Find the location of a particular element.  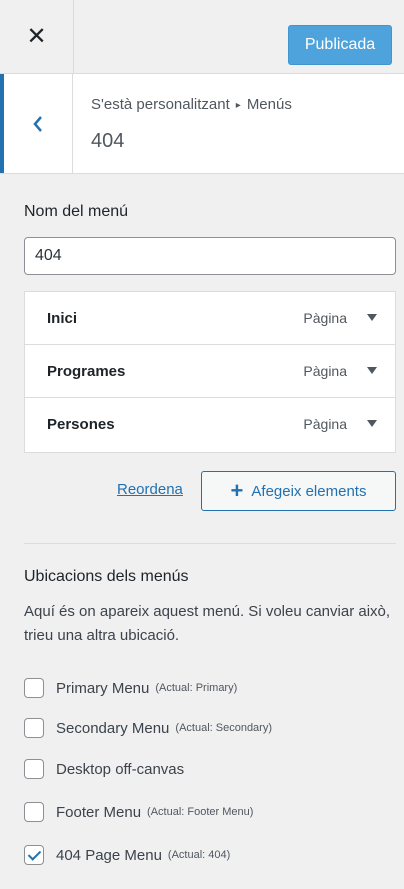

location-desktop-off-canvas: Desktop off-canvas is located at coordinates (107, 769).